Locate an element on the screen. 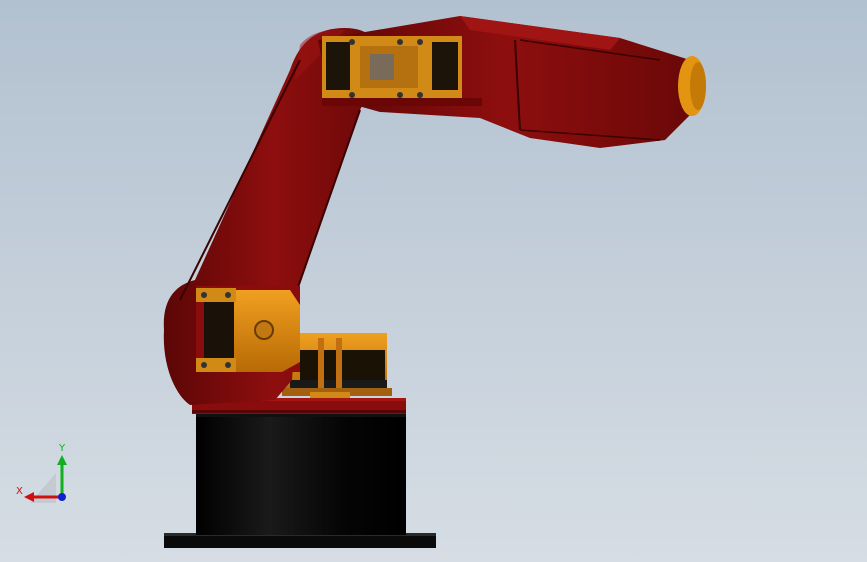 This screenshot has height=562, width=867. z-axis-dot is located at coordinates (62, 497).